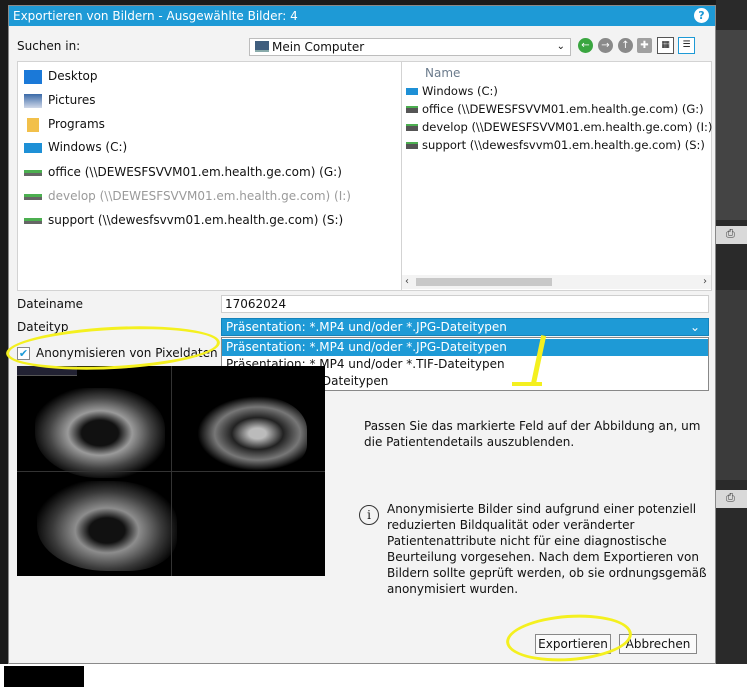 The image size is (747, 687). What do you see at coordinates (465, 304) in the screenshot?
I see `filename-input: 17062024` at bounding box center [465, 304].